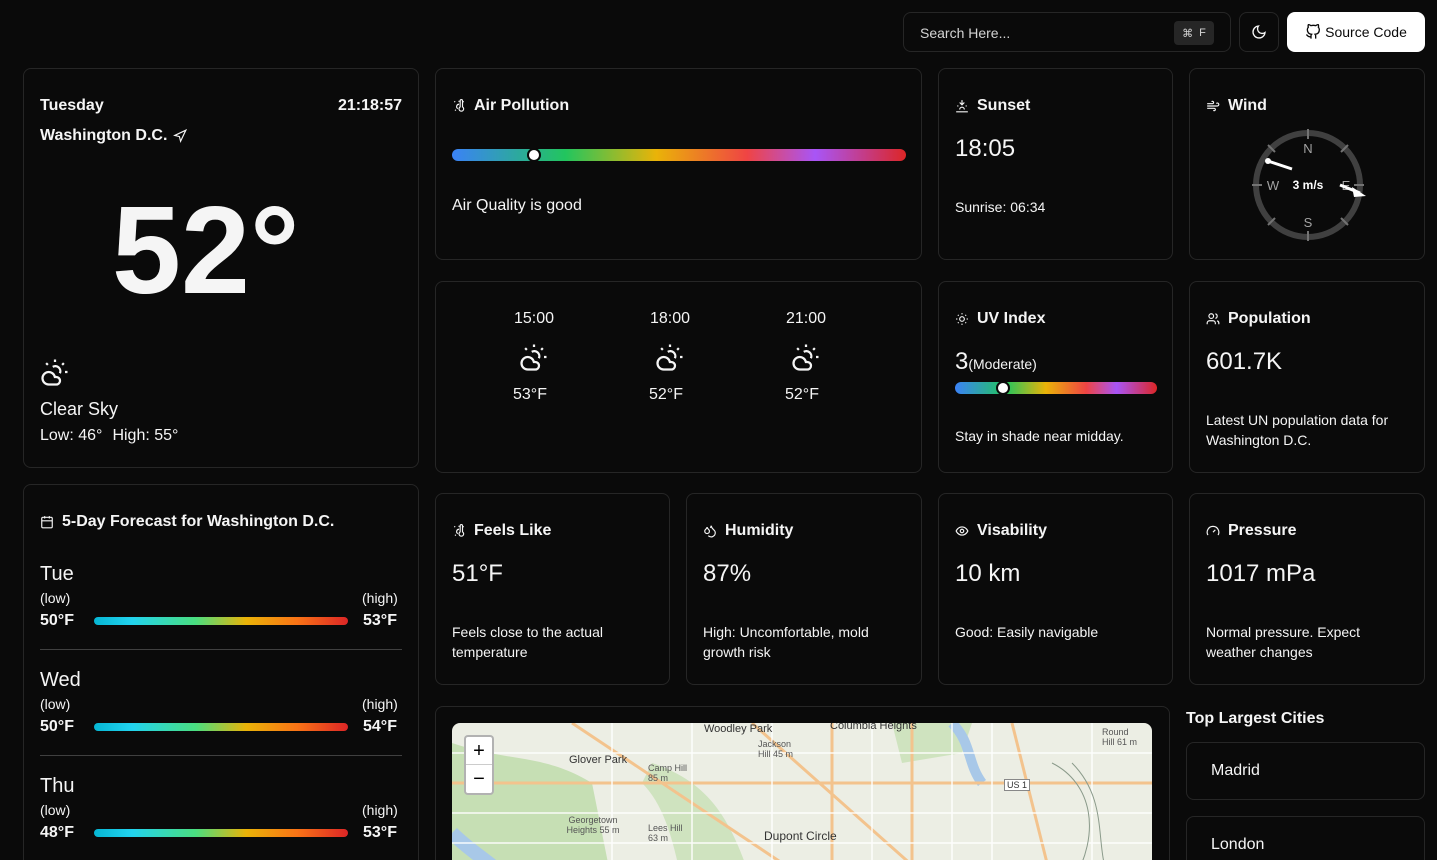 The width and height of the screenshot is (1437, 860). What do you see at coordinates (1235, 770) in the screenshot?
I see `city-name: Madrid` at bounding box center [1235, 770].